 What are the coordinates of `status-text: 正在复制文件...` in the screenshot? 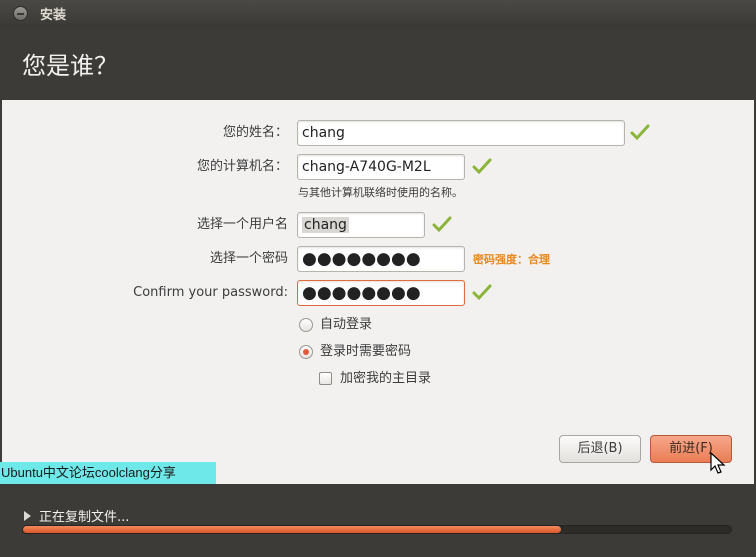 It's located at (84, 517).